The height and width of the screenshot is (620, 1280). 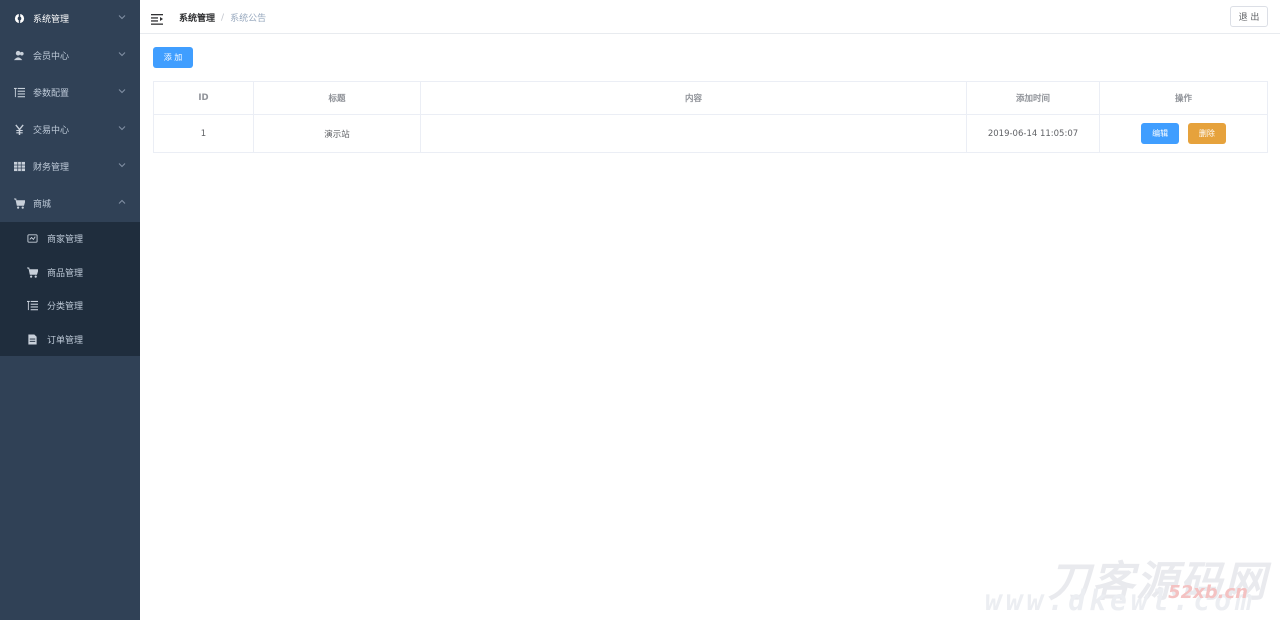 I want to click on breadcrumb-item-current: 系统公告, so click(x=248, y=19).